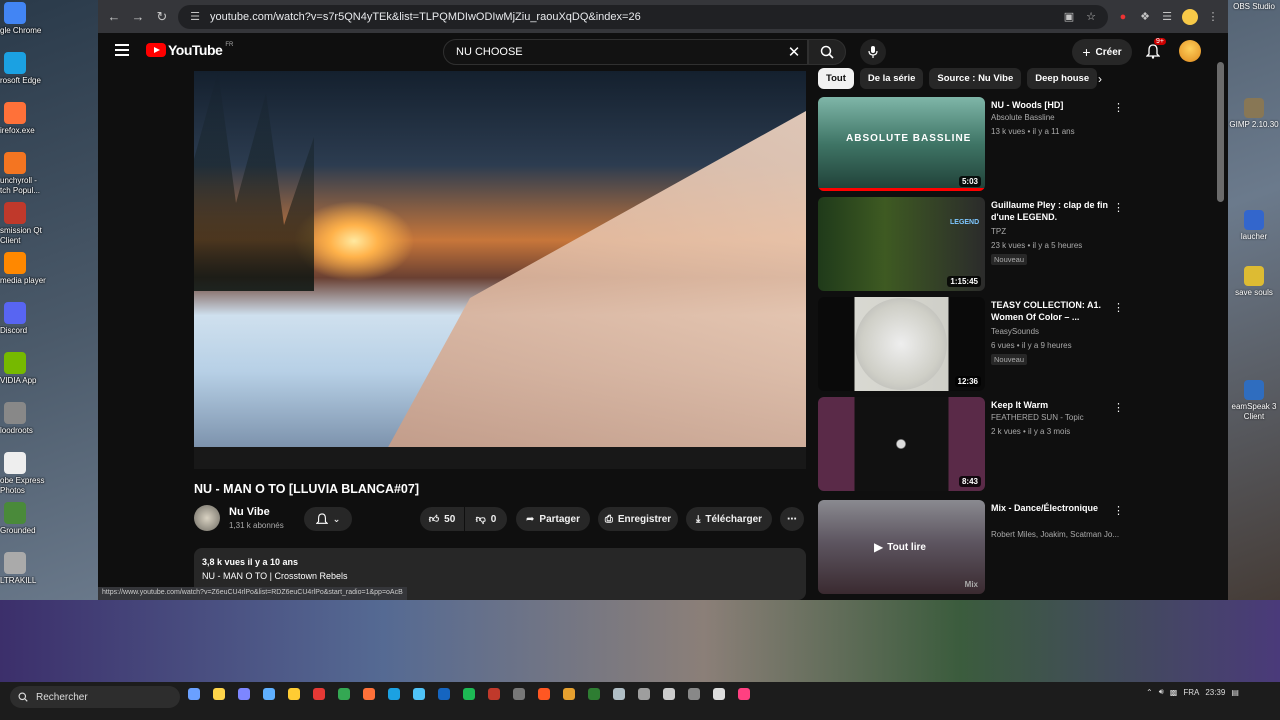  I want to click on desktop-shortcut: LTRAKILL, so click(49, 569).